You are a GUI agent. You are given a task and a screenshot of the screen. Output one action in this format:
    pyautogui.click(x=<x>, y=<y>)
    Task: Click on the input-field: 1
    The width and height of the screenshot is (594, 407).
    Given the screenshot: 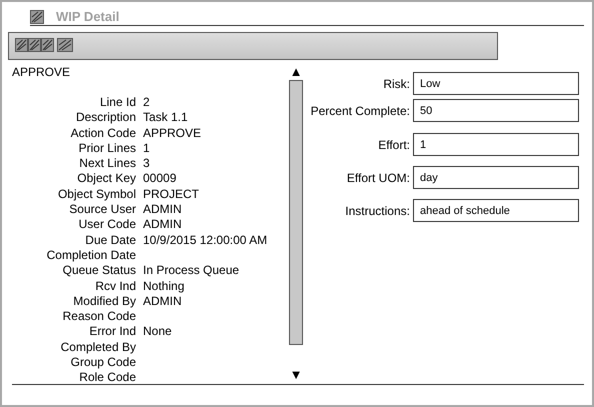 What is the action you would take?
    pyautogui.click(x=496, y=144)
    